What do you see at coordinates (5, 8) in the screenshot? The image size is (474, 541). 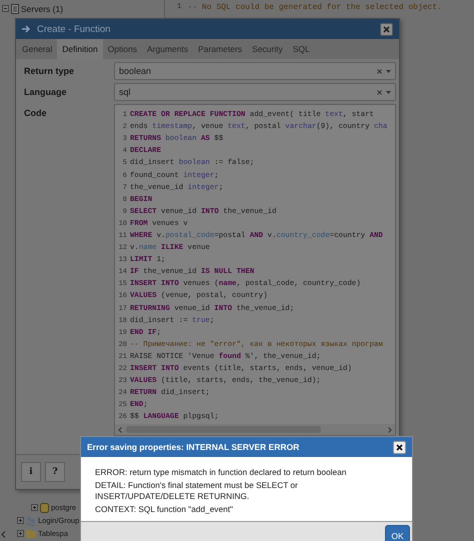 I see `collapse-icon` at bounding box center [5, 8].